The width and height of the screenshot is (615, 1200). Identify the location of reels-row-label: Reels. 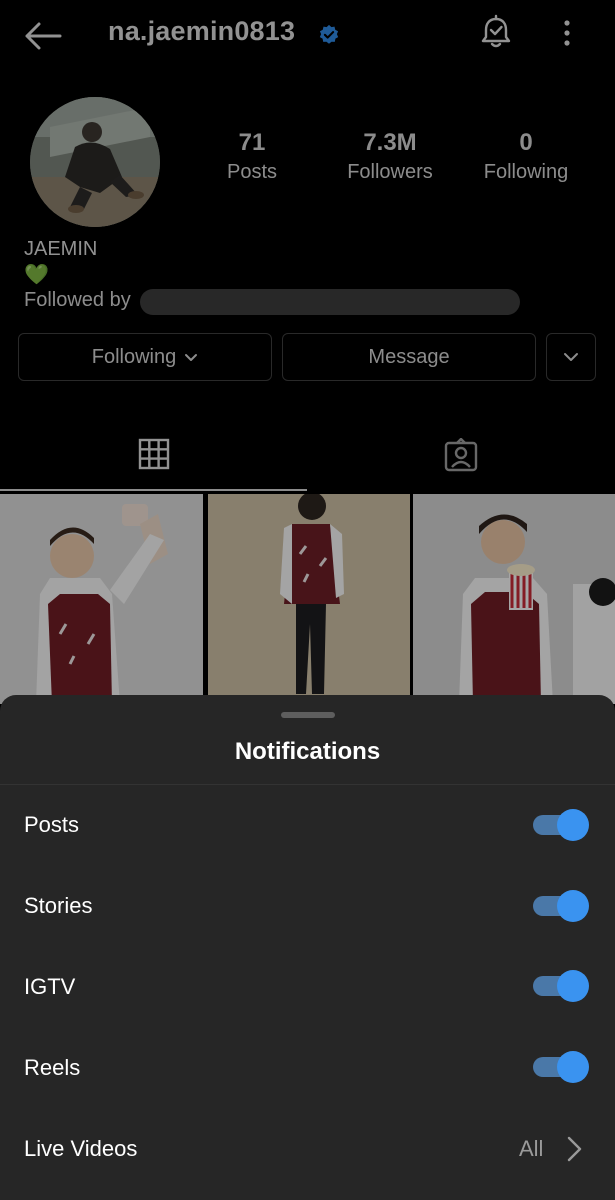
(52, 1067).